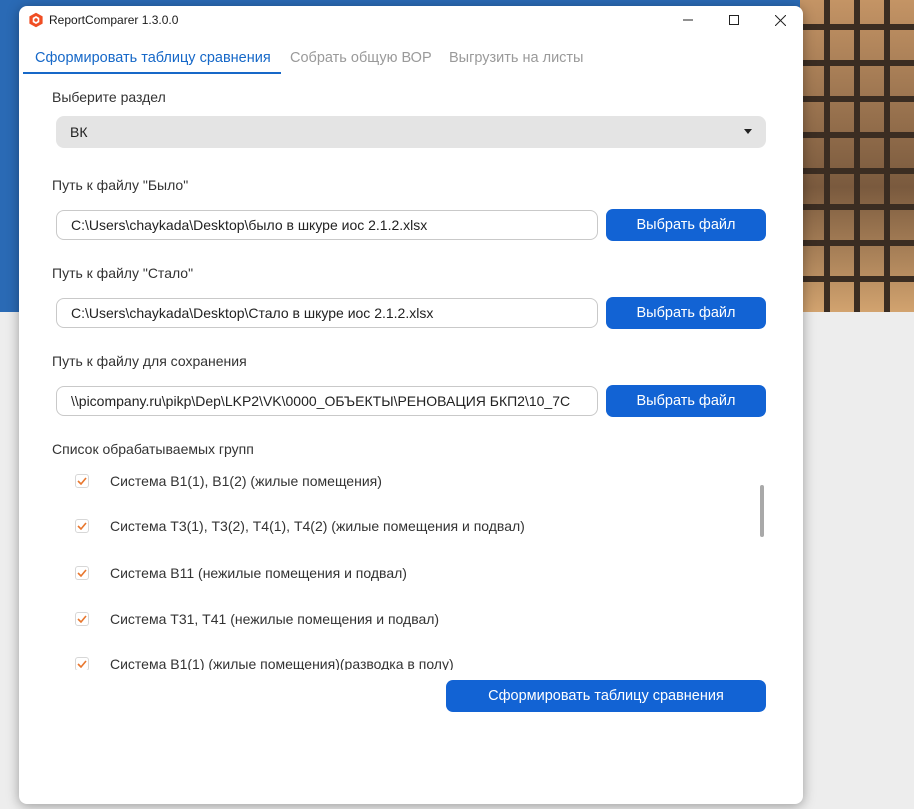 The image size is (914, 809). What do you see at coordinates (762, 511) in the screenshot?
I see `groups-scrollbar` at bounding box center [762, 511].